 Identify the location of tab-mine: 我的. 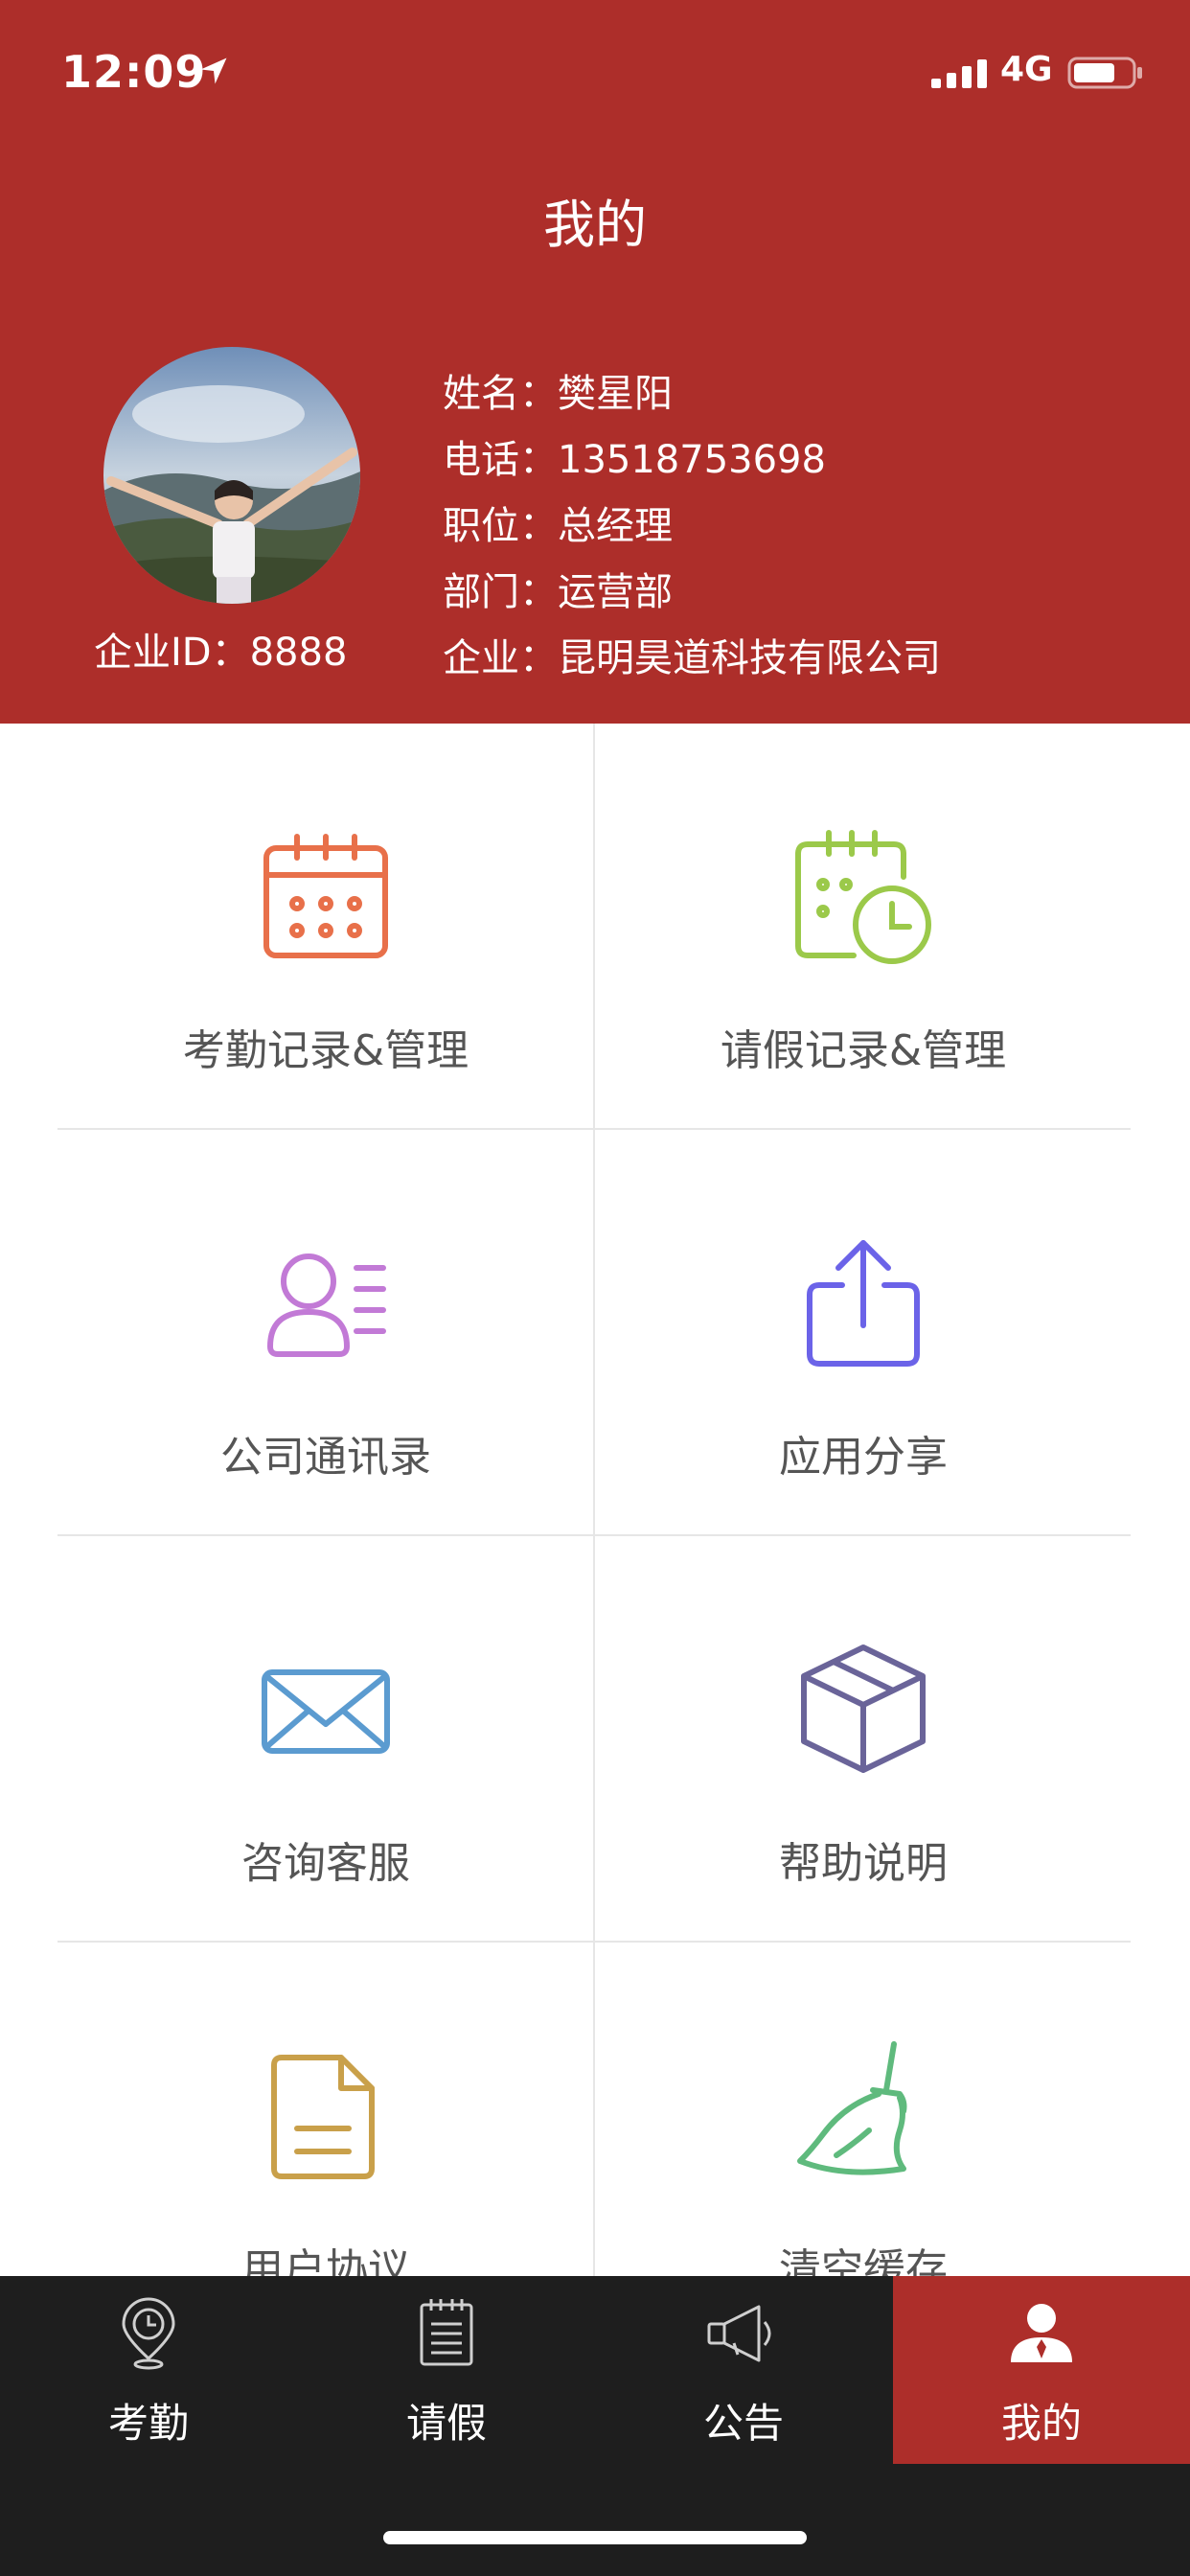
(1041, 2370).